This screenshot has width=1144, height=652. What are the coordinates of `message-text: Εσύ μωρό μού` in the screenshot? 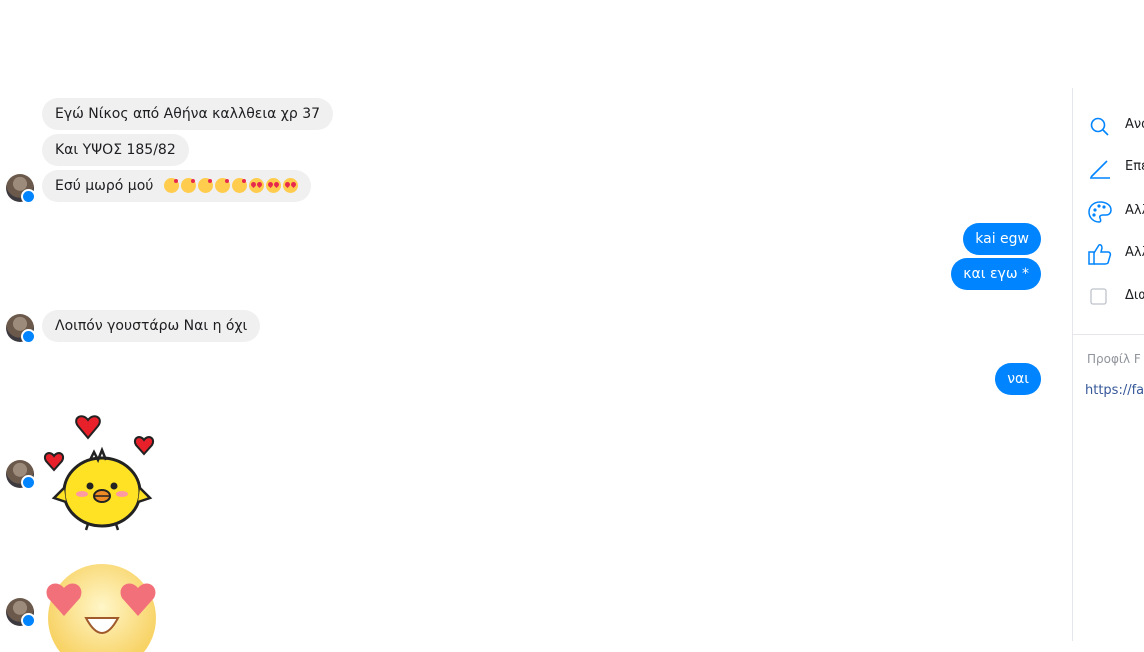 It's located at (104, 186).